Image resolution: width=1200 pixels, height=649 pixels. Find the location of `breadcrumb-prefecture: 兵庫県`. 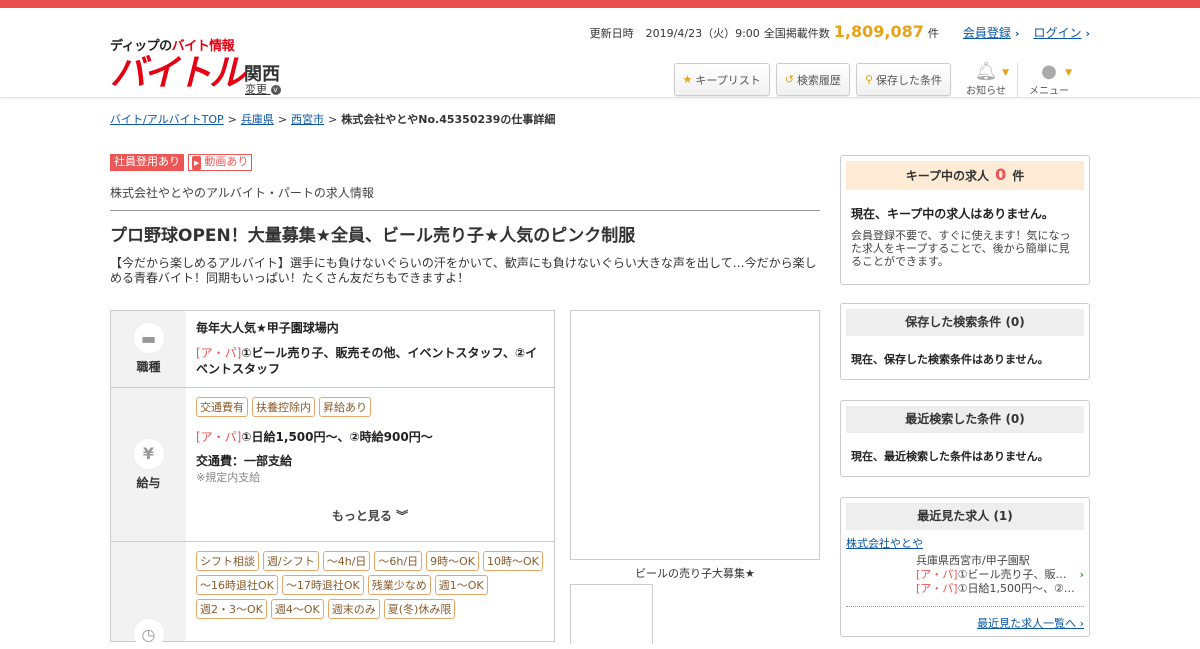

breadcrumb-prefecture: 兵庫県 is located at coordinates (257, 119).